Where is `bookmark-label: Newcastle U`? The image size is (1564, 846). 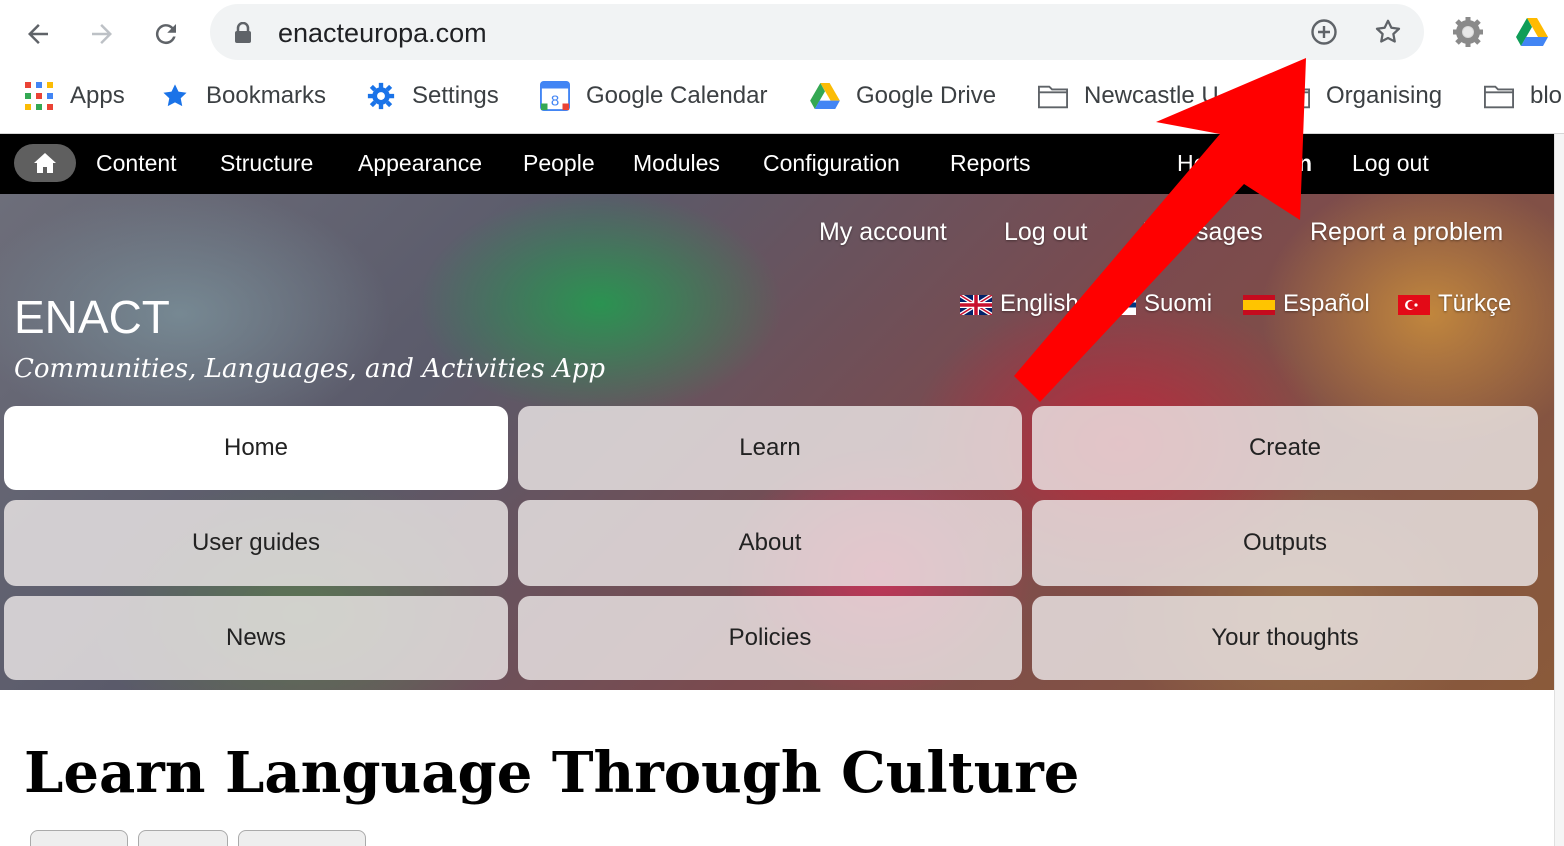 bookmark-label: Newcastle U is located at coordinates (1151, 95).